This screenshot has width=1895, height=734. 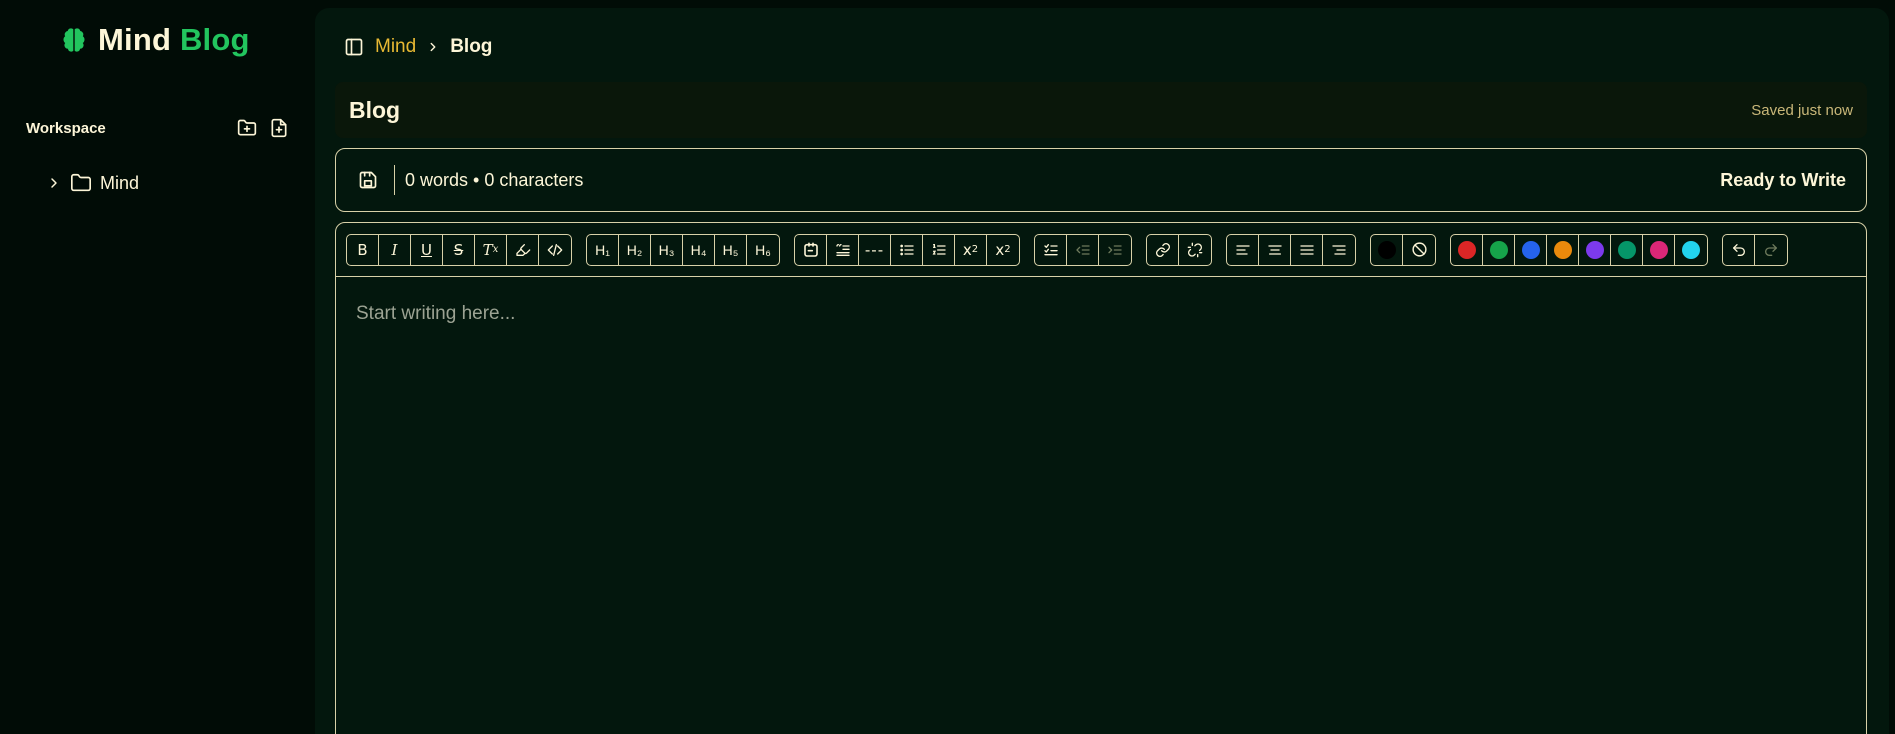 What do you see at coordinates (763, 250) in the screenshot?
I see `heading-6-button: H₆` at bounding box center [763, 250].